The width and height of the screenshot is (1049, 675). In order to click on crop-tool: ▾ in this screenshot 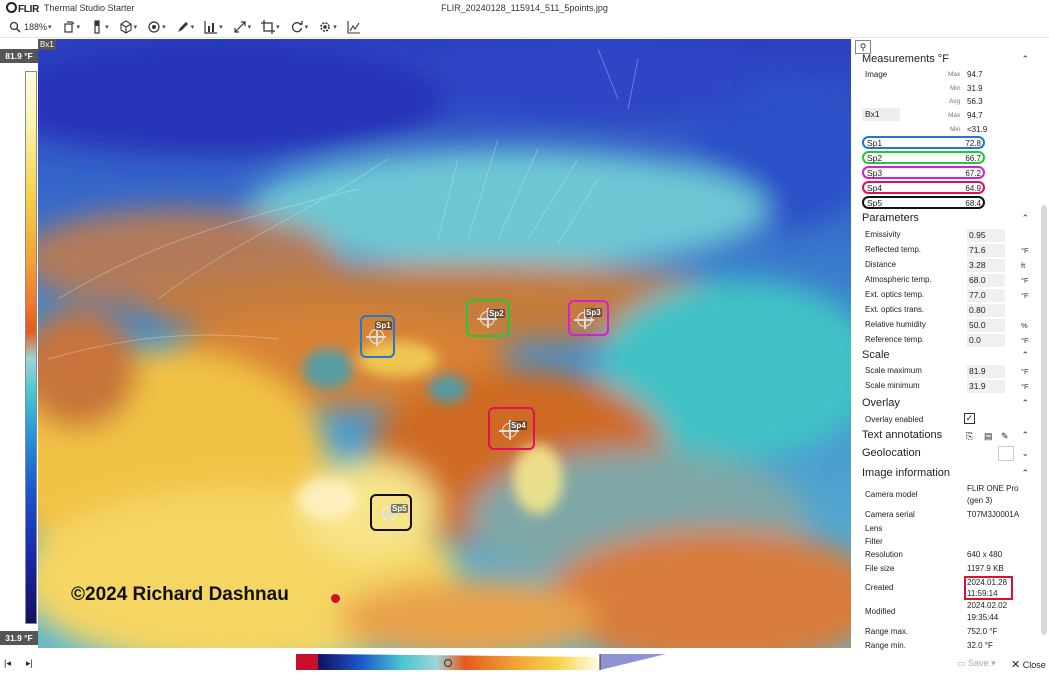, I will do `click(270, 27)`.